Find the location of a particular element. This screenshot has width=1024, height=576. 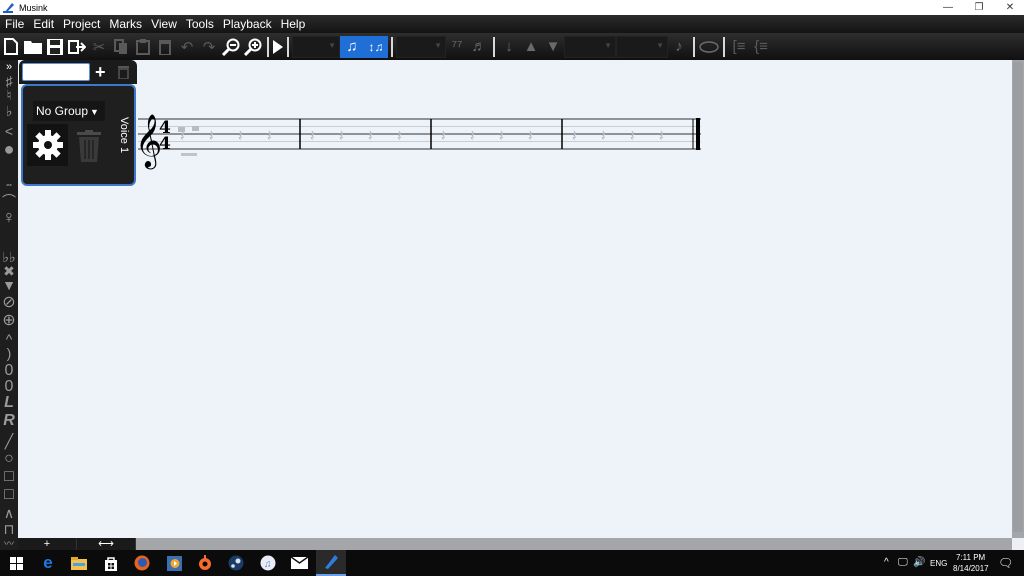

mordent-icon: ⊕ is located at coordinates (9, 321).